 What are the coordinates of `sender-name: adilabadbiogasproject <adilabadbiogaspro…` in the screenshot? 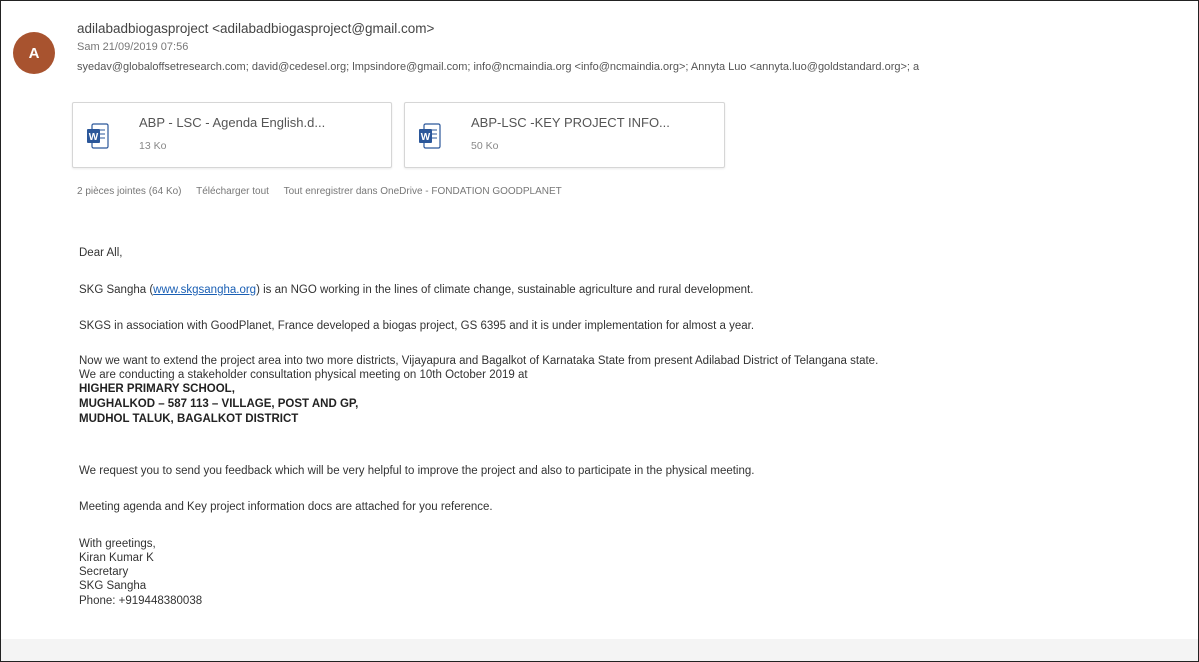 It's located at (255, 28).